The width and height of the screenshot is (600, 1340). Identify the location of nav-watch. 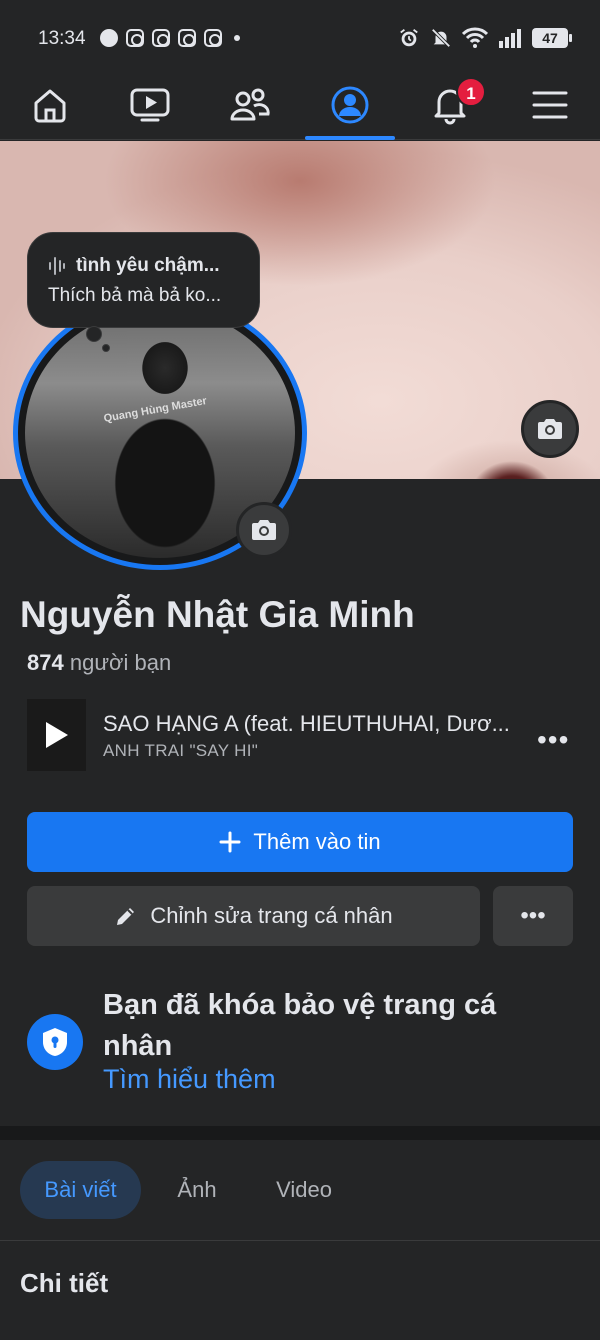
(150, 105).